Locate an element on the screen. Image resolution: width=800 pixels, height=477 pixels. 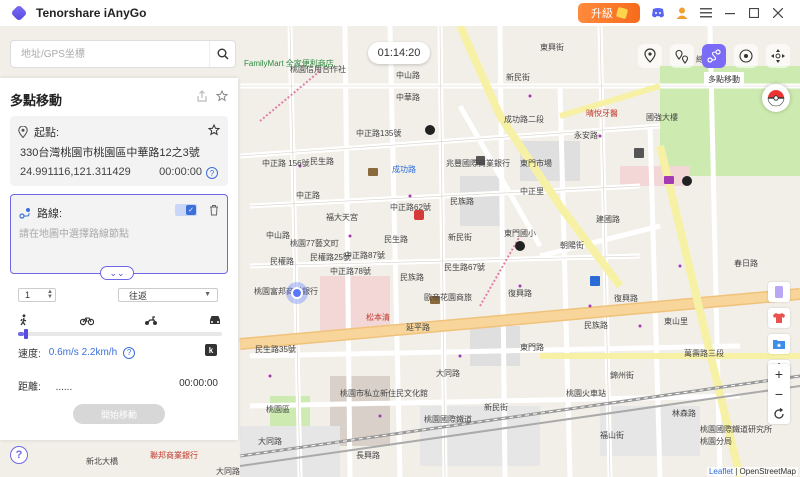
leaflet-link: Leaflet is located at coordinates (721, 471).